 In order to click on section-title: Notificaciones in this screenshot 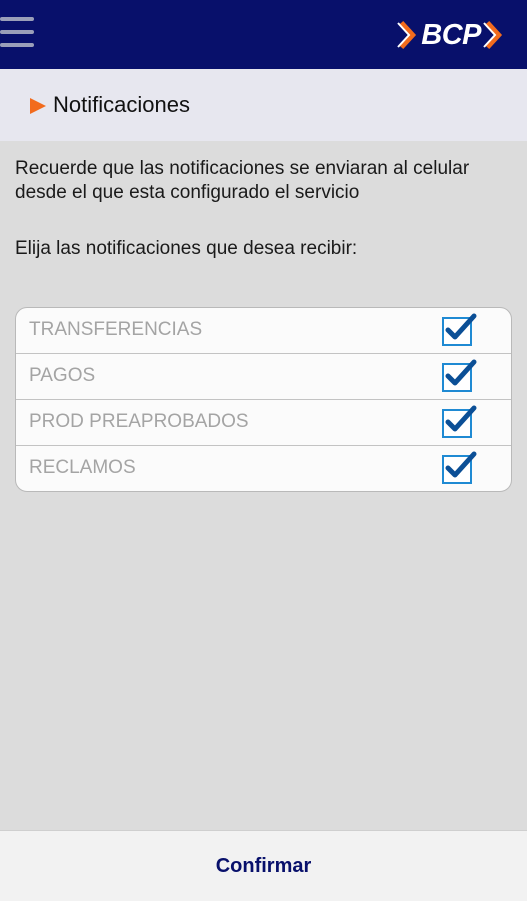, I will do `click(121, 104)`.